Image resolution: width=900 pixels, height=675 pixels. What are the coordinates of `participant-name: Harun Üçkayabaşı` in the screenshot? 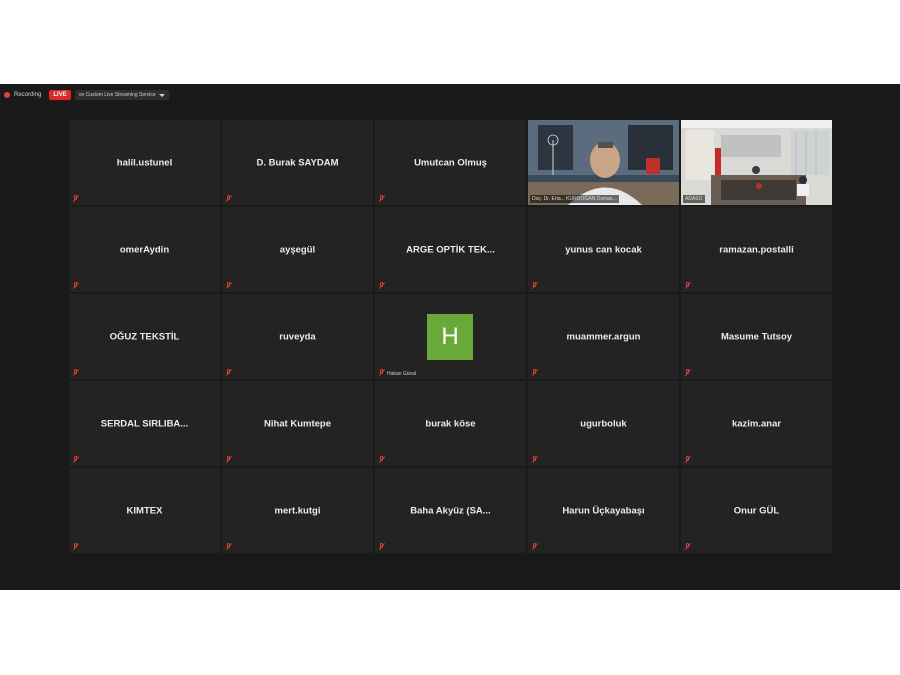 It's located at (603, 510).